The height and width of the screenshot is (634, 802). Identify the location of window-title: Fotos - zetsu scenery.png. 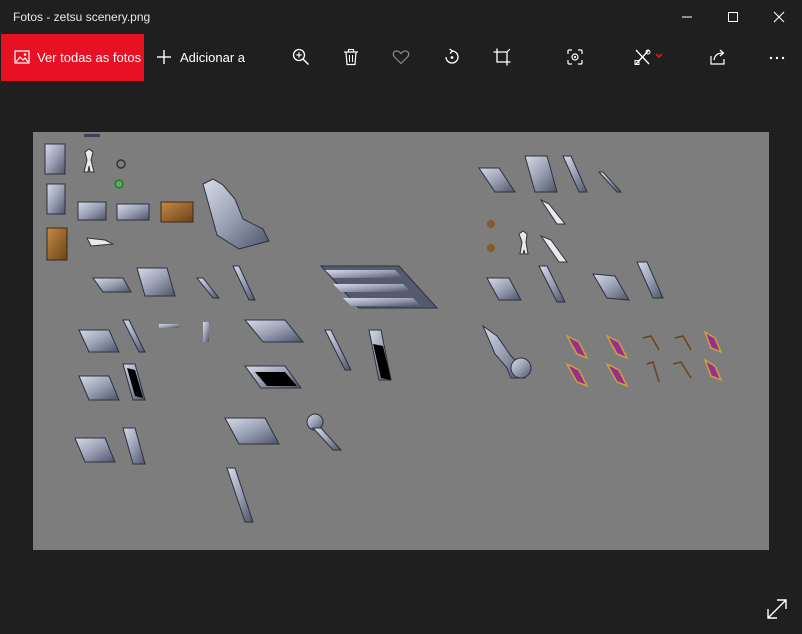
(82, 17).